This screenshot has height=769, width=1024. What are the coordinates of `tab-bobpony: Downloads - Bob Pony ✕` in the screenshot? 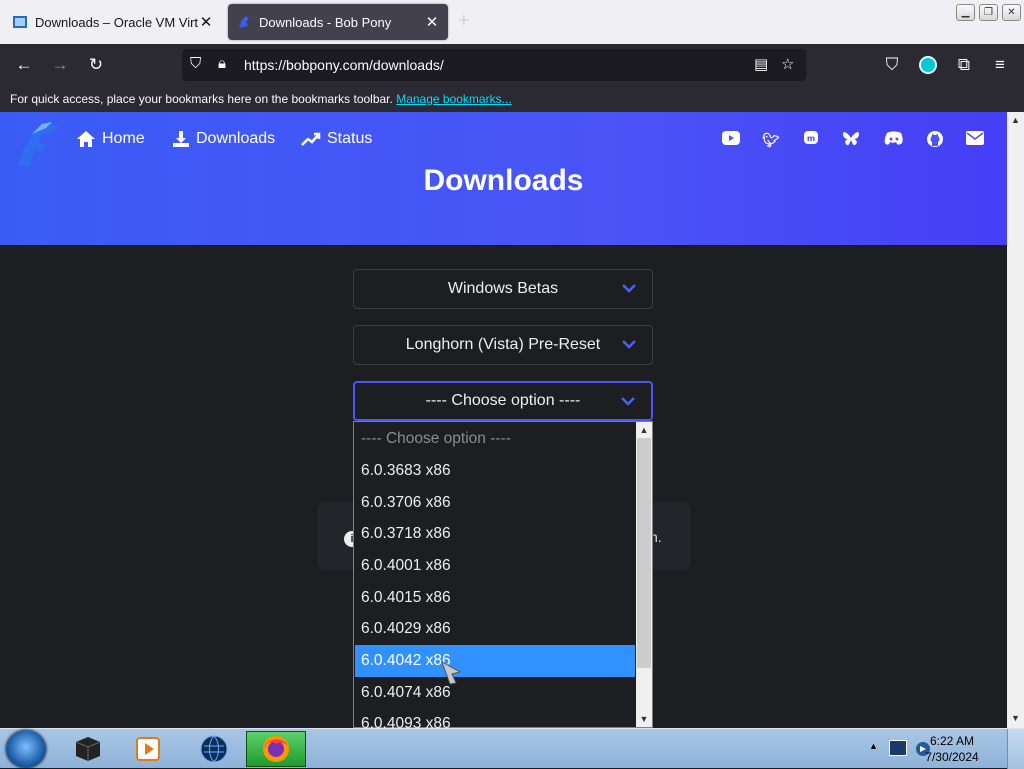 It's located at (338, 22).